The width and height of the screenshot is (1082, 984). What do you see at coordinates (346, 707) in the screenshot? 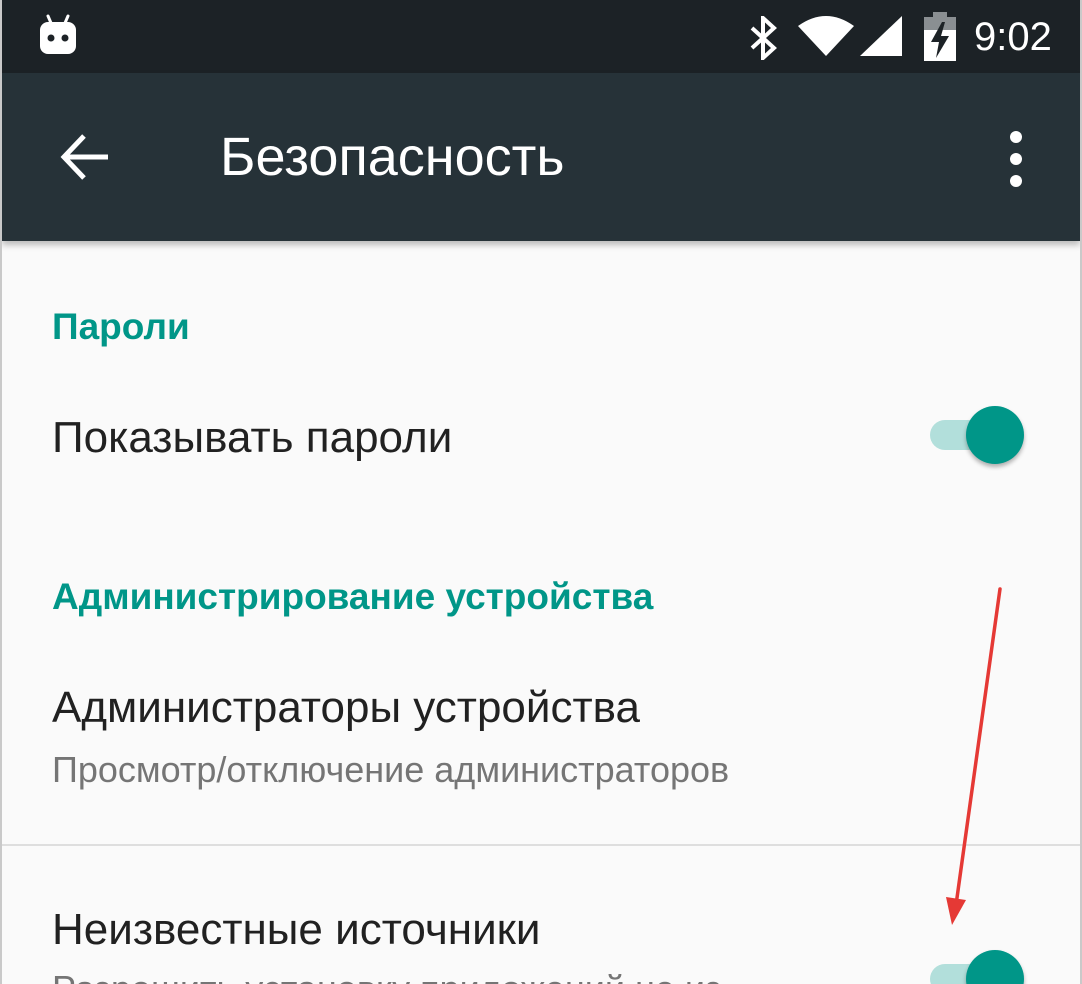
I see `pref-title: Администраторы устройства` at bounding box center [346, 707].